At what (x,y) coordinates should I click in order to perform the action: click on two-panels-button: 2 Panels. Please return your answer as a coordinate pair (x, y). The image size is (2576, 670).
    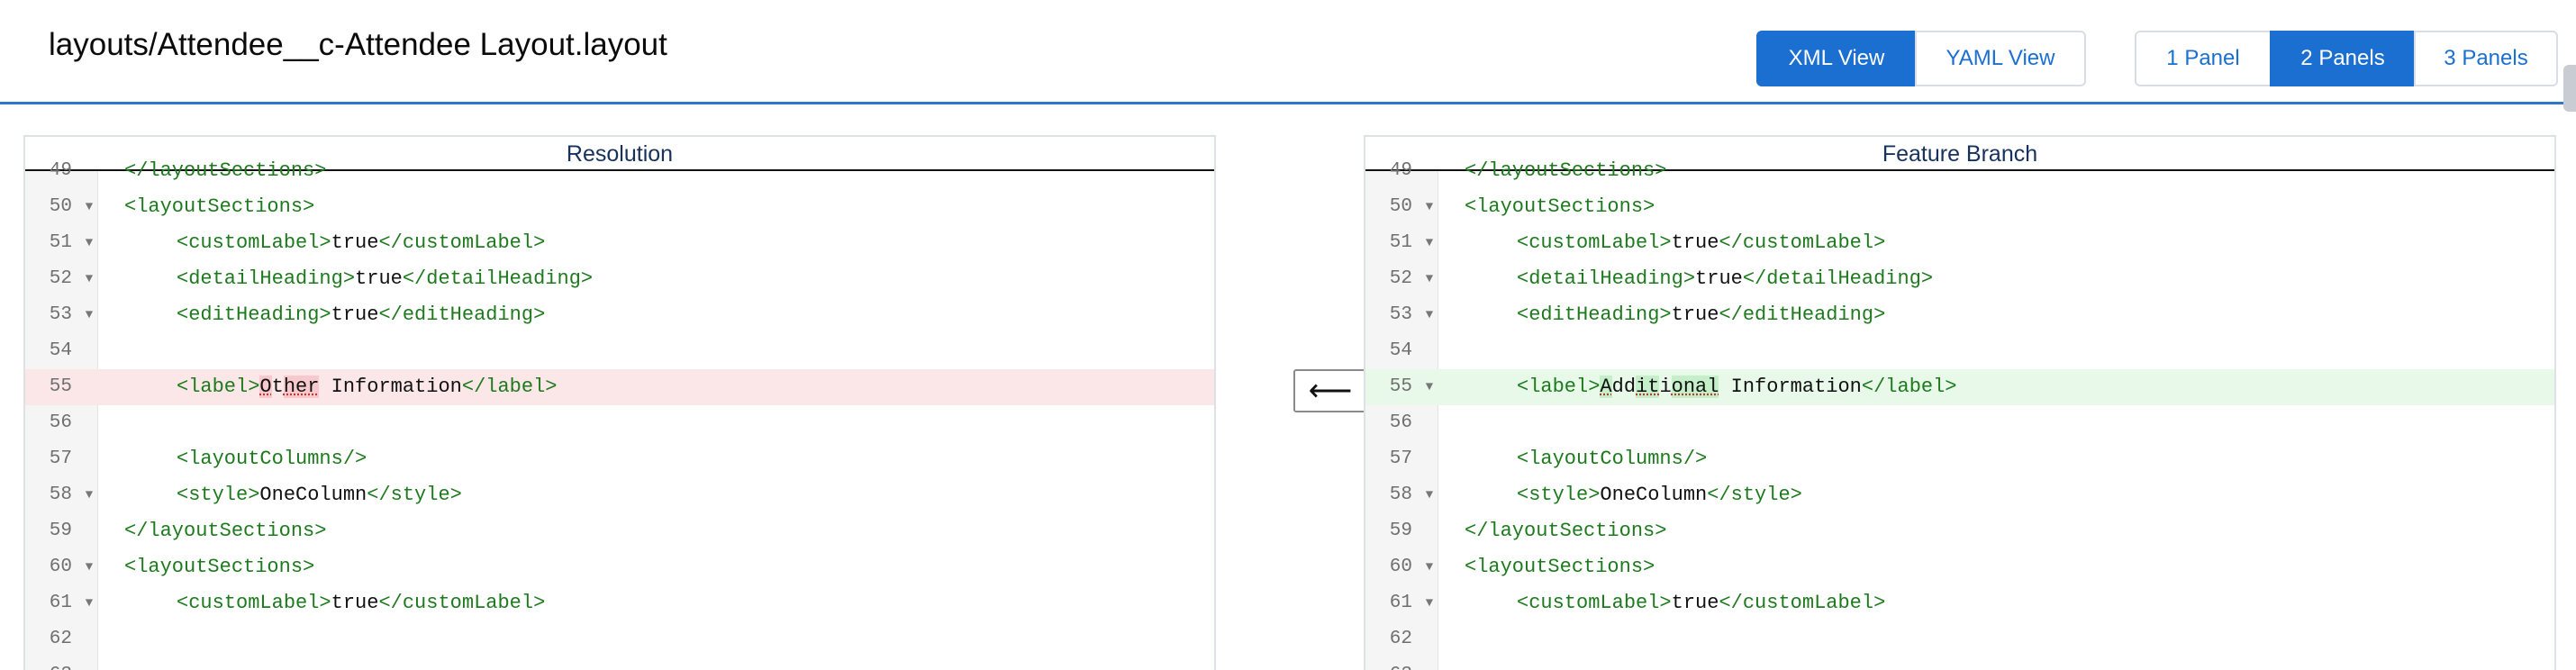
    Looking at the image, I should click on (2343, 58).